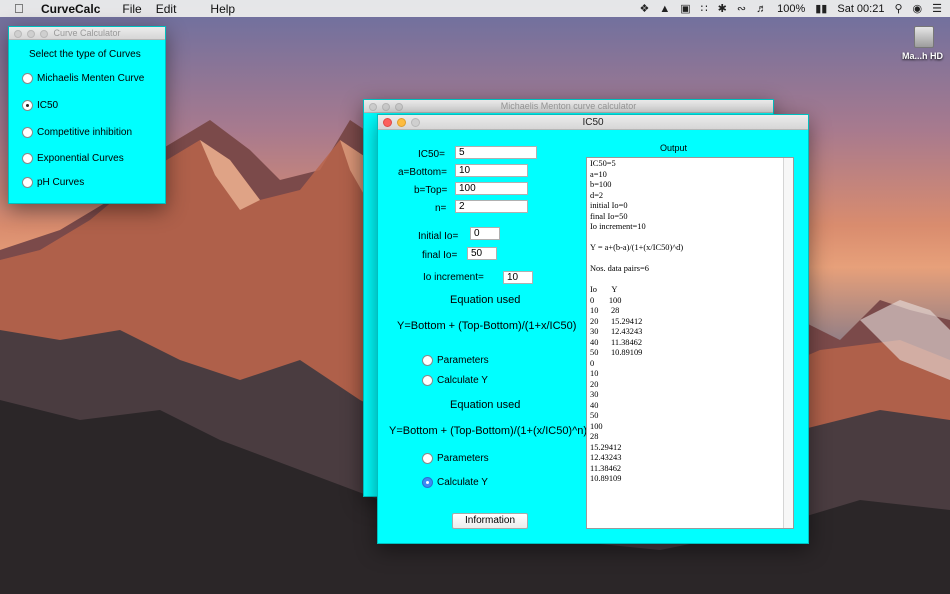 This screenshot has height=594, width=950. What do you see at coordinates (606, 457) in the screenshot?
I see `output-line: 12.43243` at bounding box center [606, 457].